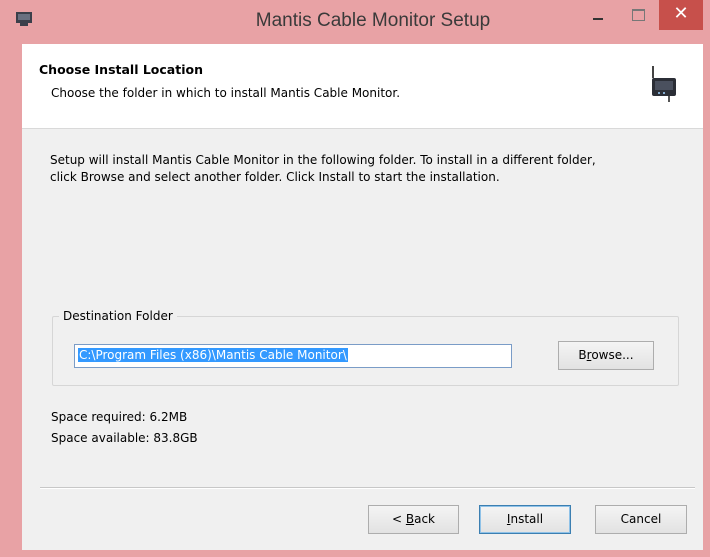 This screenshot has width=710, height=557. Describe the element at coordinates (118, 316) in the screenshot. I see `destination-legend: Destination Folder` at that location.